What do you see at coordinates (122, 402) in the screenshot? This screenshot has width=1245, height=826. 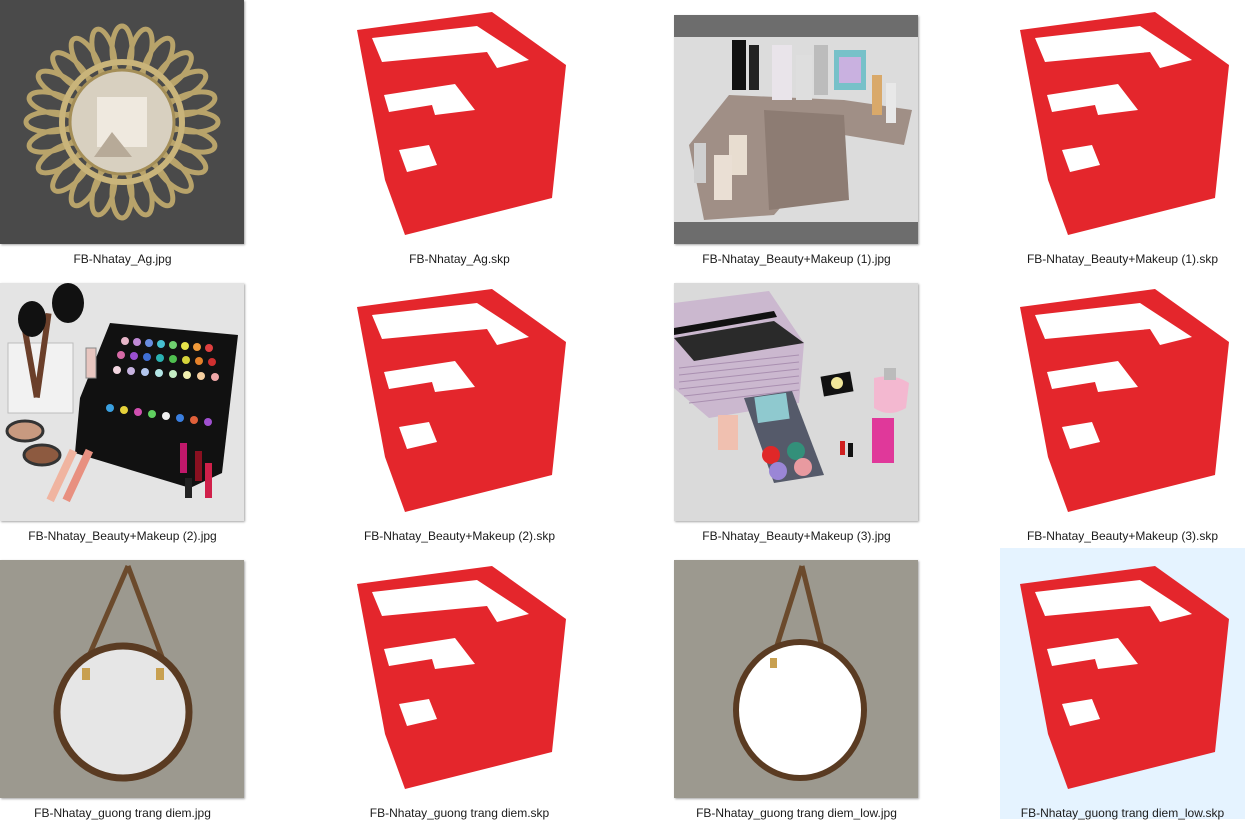 I see `makeup-palette-thumbnail` at bounding box center [122, 402].